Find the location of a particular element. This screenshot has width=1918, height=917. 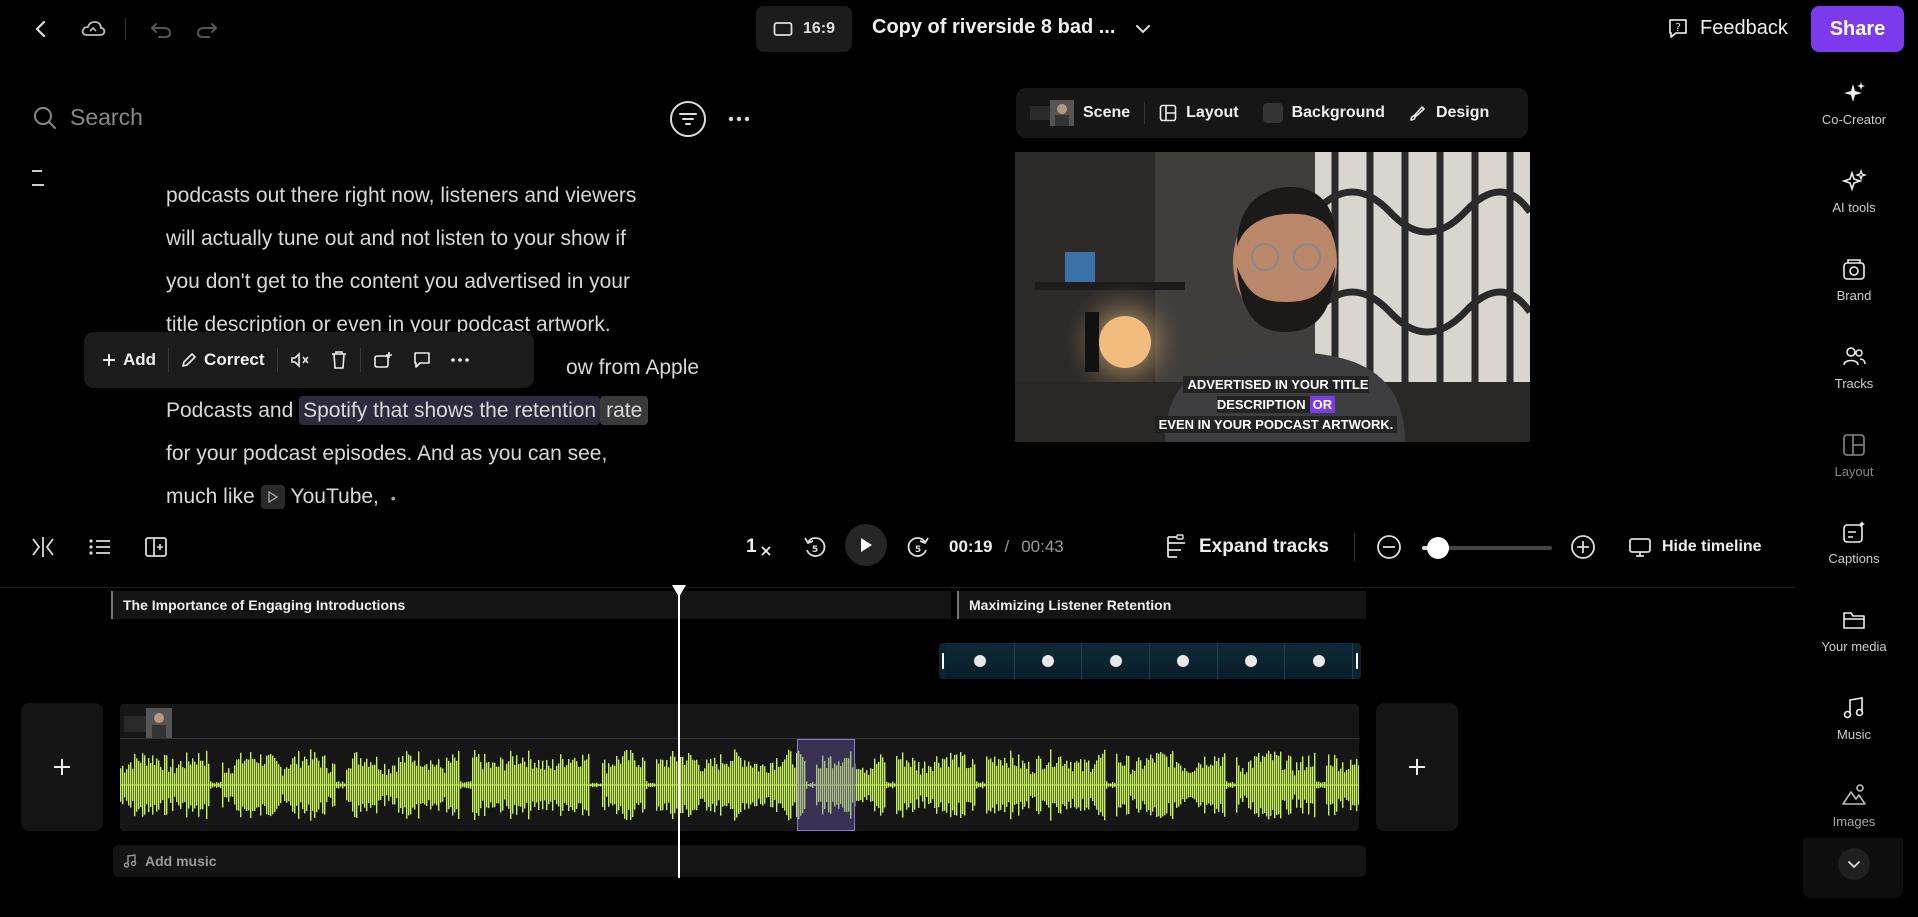

rewind-5-button: 5 is located at coordinates (815, 547).